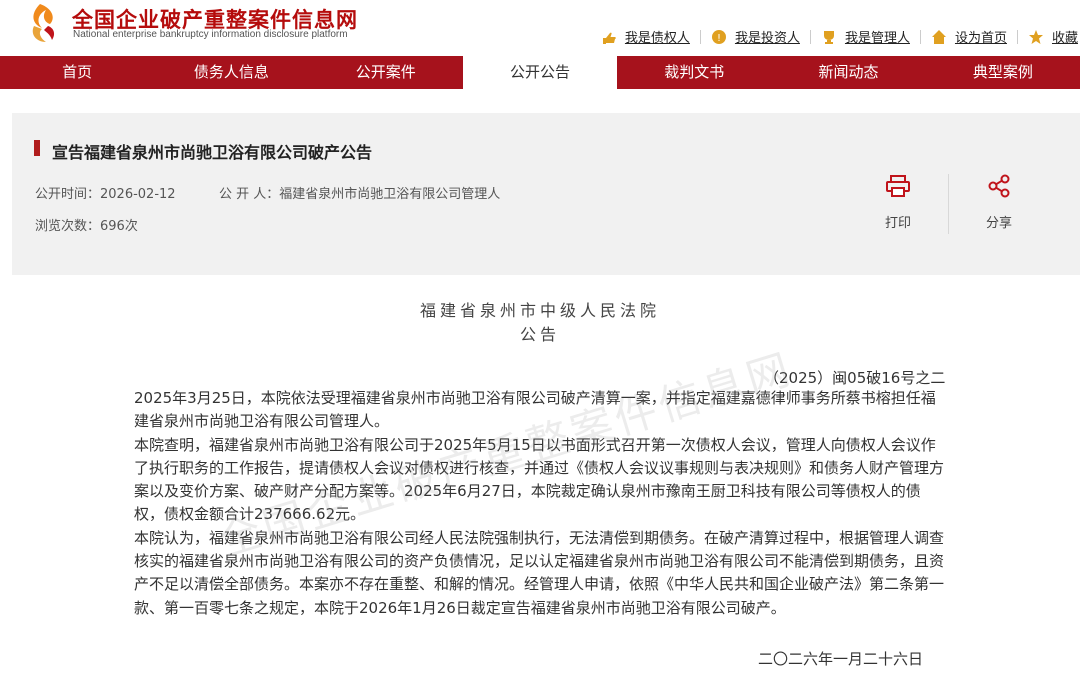 This screenshot has width=1080, height=673. I want to click on link-manager-label: 我是管理人, so click(877, 38).